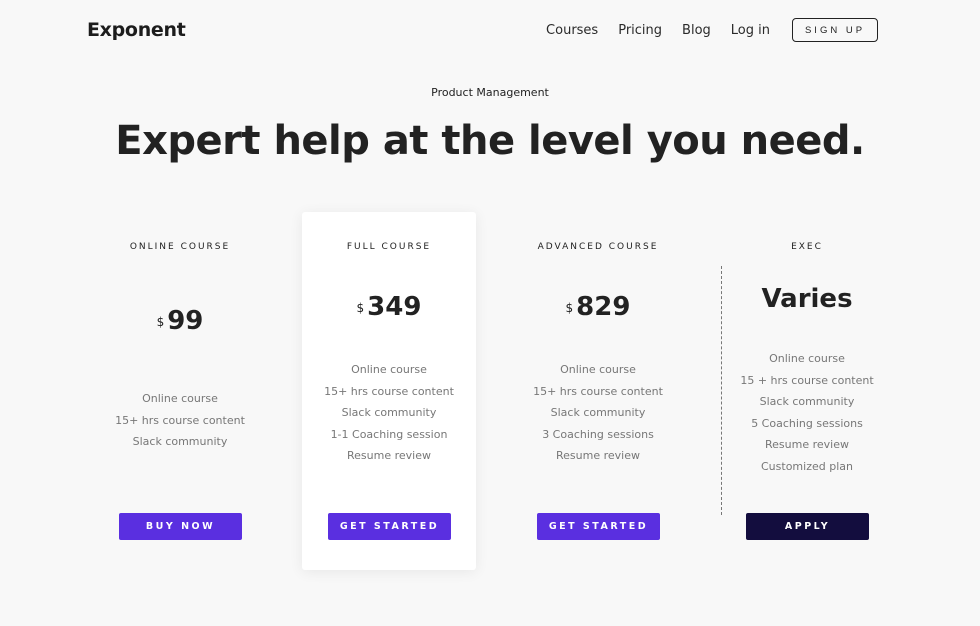 The width and height of the screenshot is (980, 626). I want to click on plan-price: $349, so click(389, 307).